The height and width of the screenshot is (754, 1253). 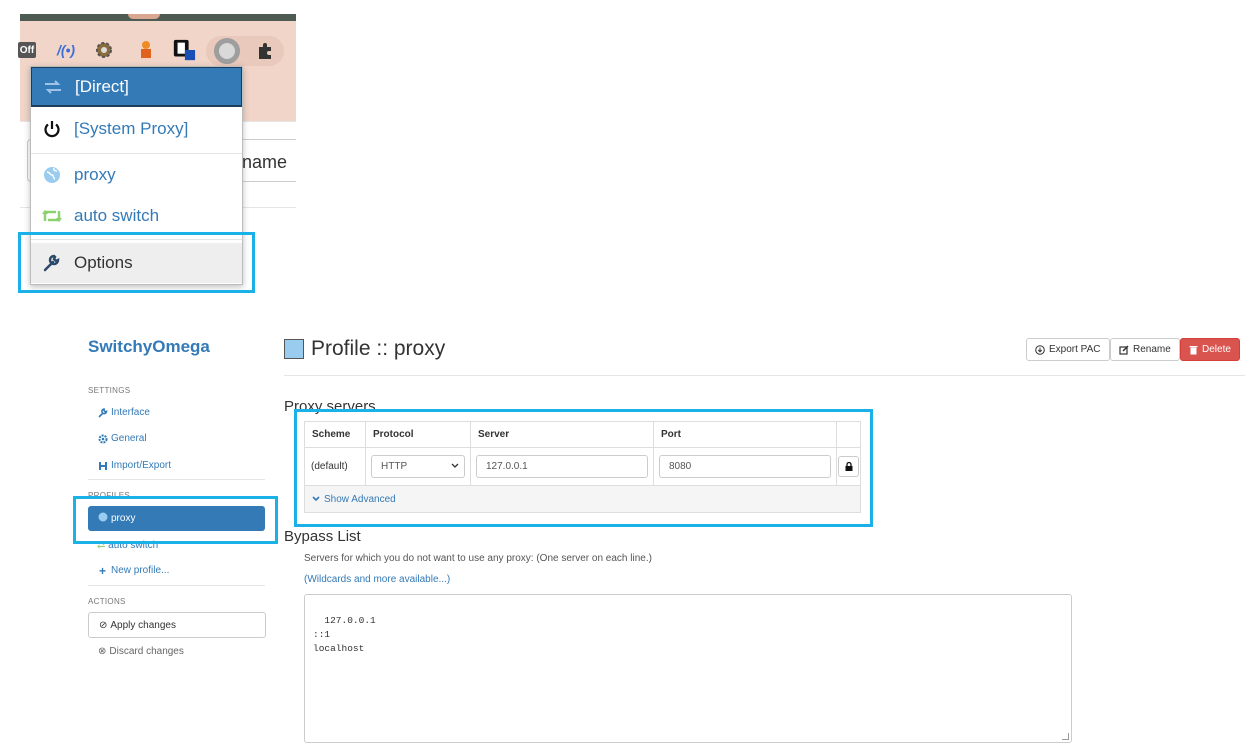 I want to click on popup-item-label: proxy, so click(x=95, y=174).